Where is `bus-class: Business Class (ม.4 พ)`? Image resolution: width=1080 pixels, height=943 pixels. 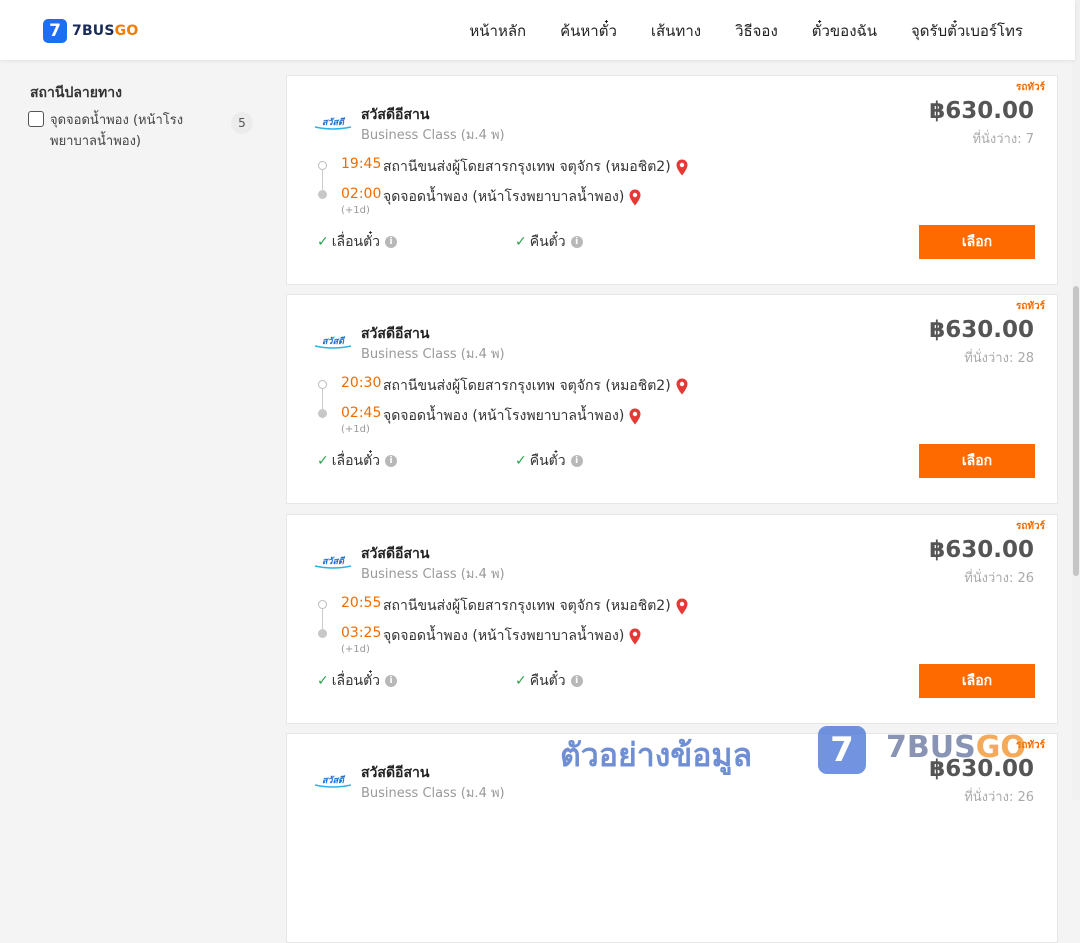
bus-class: Business Class (ม.4 พ) is located at coordinates (433, 574).